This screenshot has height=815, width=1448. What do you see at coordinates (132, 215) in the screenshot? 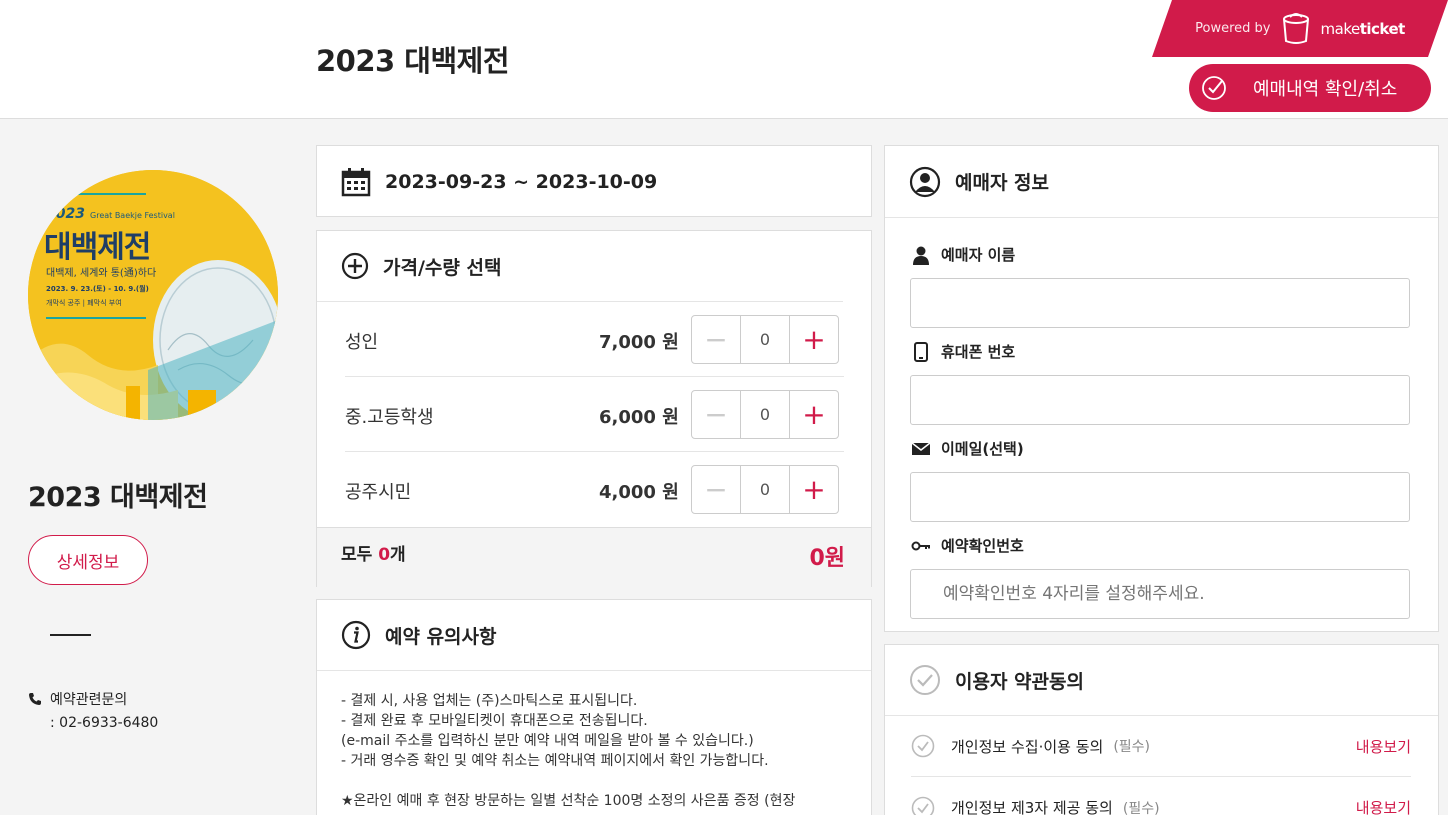
I see `poster-subtitle: Great Baekje Festival` at bounding box center [132, 215].